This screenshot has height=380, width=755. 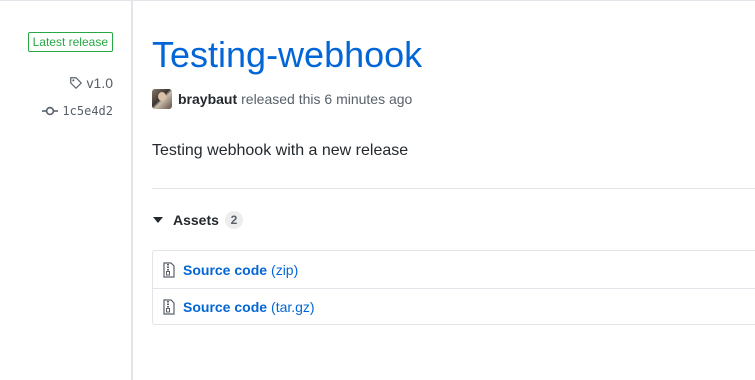 What do you see at coordinates (293, 307) in the screenshot?
I see `asset-ext: (tar.gz)` at bounding box center [293, 307].